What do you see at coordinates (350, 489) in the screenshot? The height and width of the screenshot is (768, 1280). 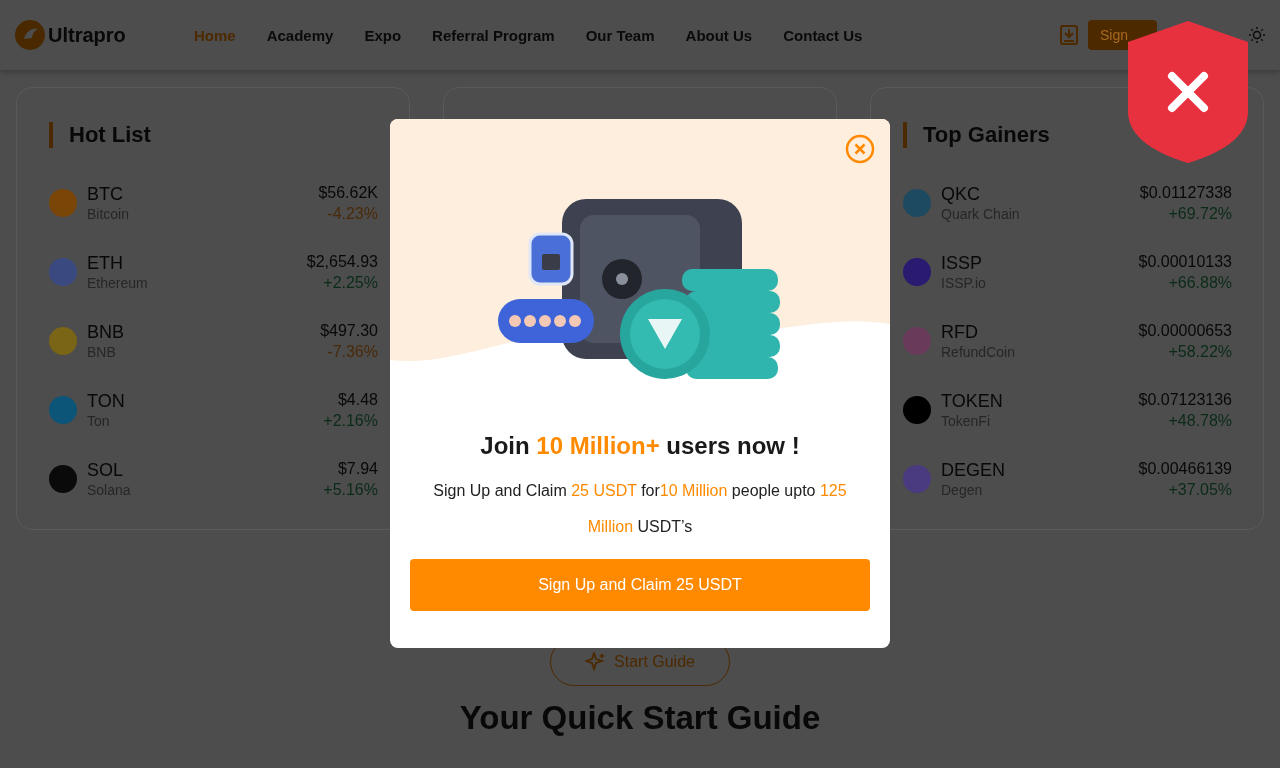 I see `price-change: +5.16%` at bounding box center [350, 489].